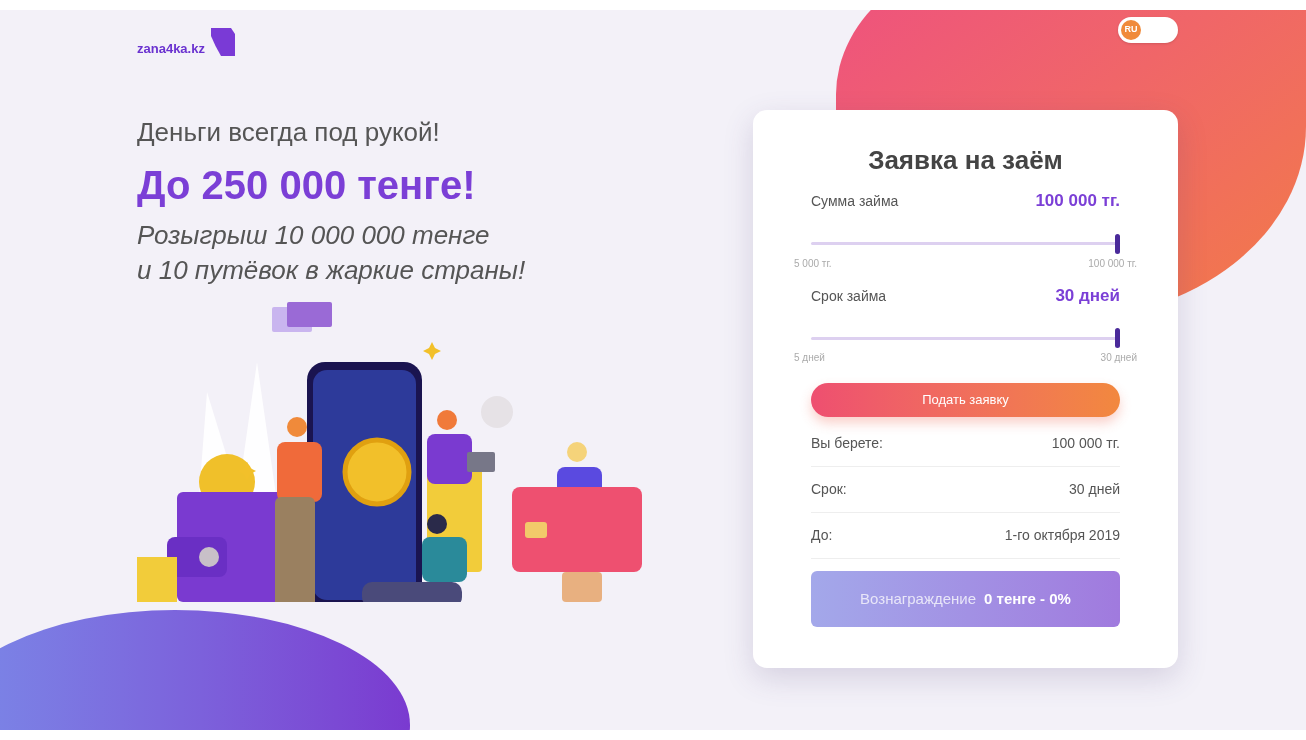 The height and width of the screenshot is (740, 1306). Describe the element at coordinates (171, 48) in the screenshot. I see `logo-text: zana4ka.kz` at that location.